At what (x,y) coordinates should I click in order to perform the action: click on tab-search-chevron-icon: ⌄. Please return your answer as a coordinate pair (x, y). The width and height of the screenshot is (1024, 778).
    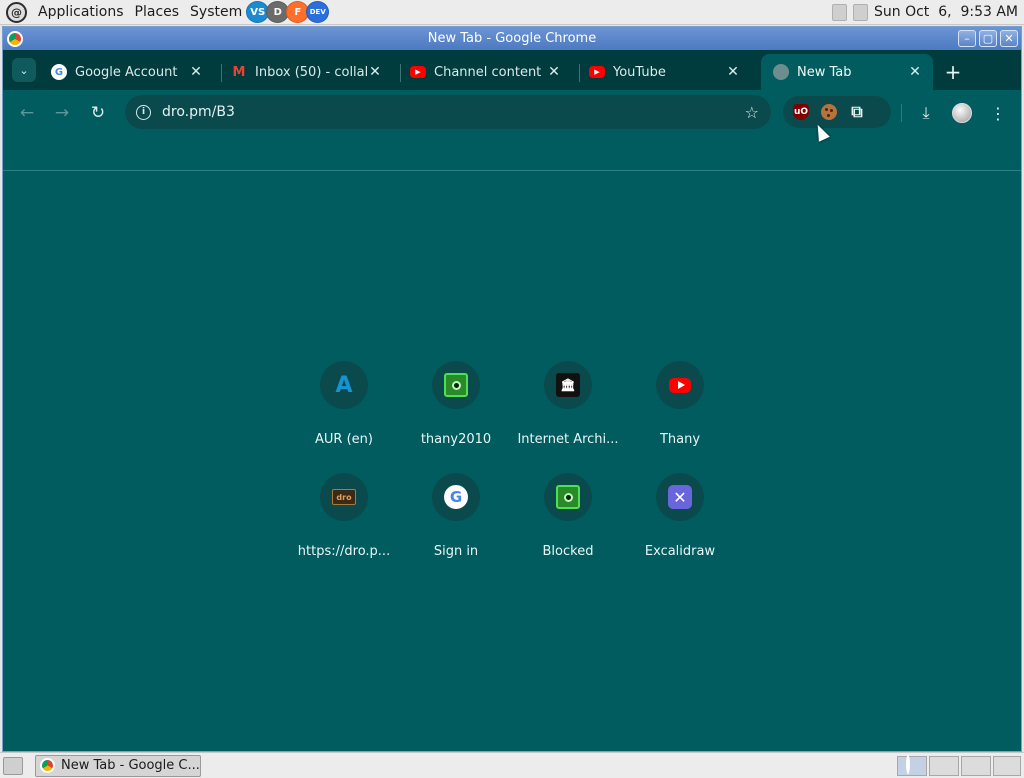
    Looking at the image, I should click on (24, 70).